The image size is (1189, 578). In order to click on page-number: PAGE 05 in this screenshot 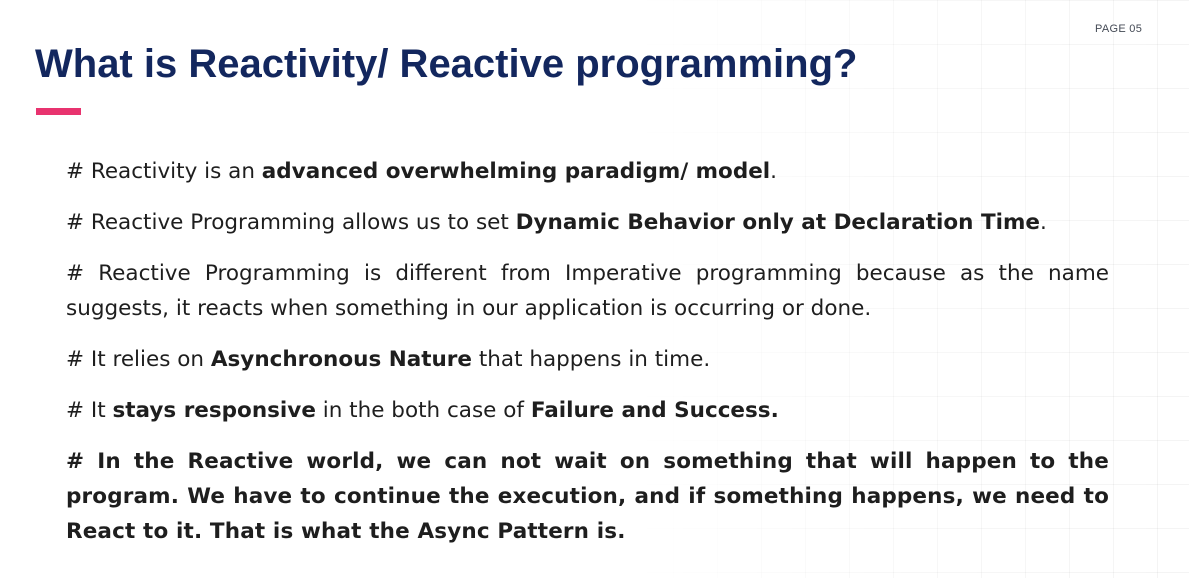, I will do `click(1119, 29)`.